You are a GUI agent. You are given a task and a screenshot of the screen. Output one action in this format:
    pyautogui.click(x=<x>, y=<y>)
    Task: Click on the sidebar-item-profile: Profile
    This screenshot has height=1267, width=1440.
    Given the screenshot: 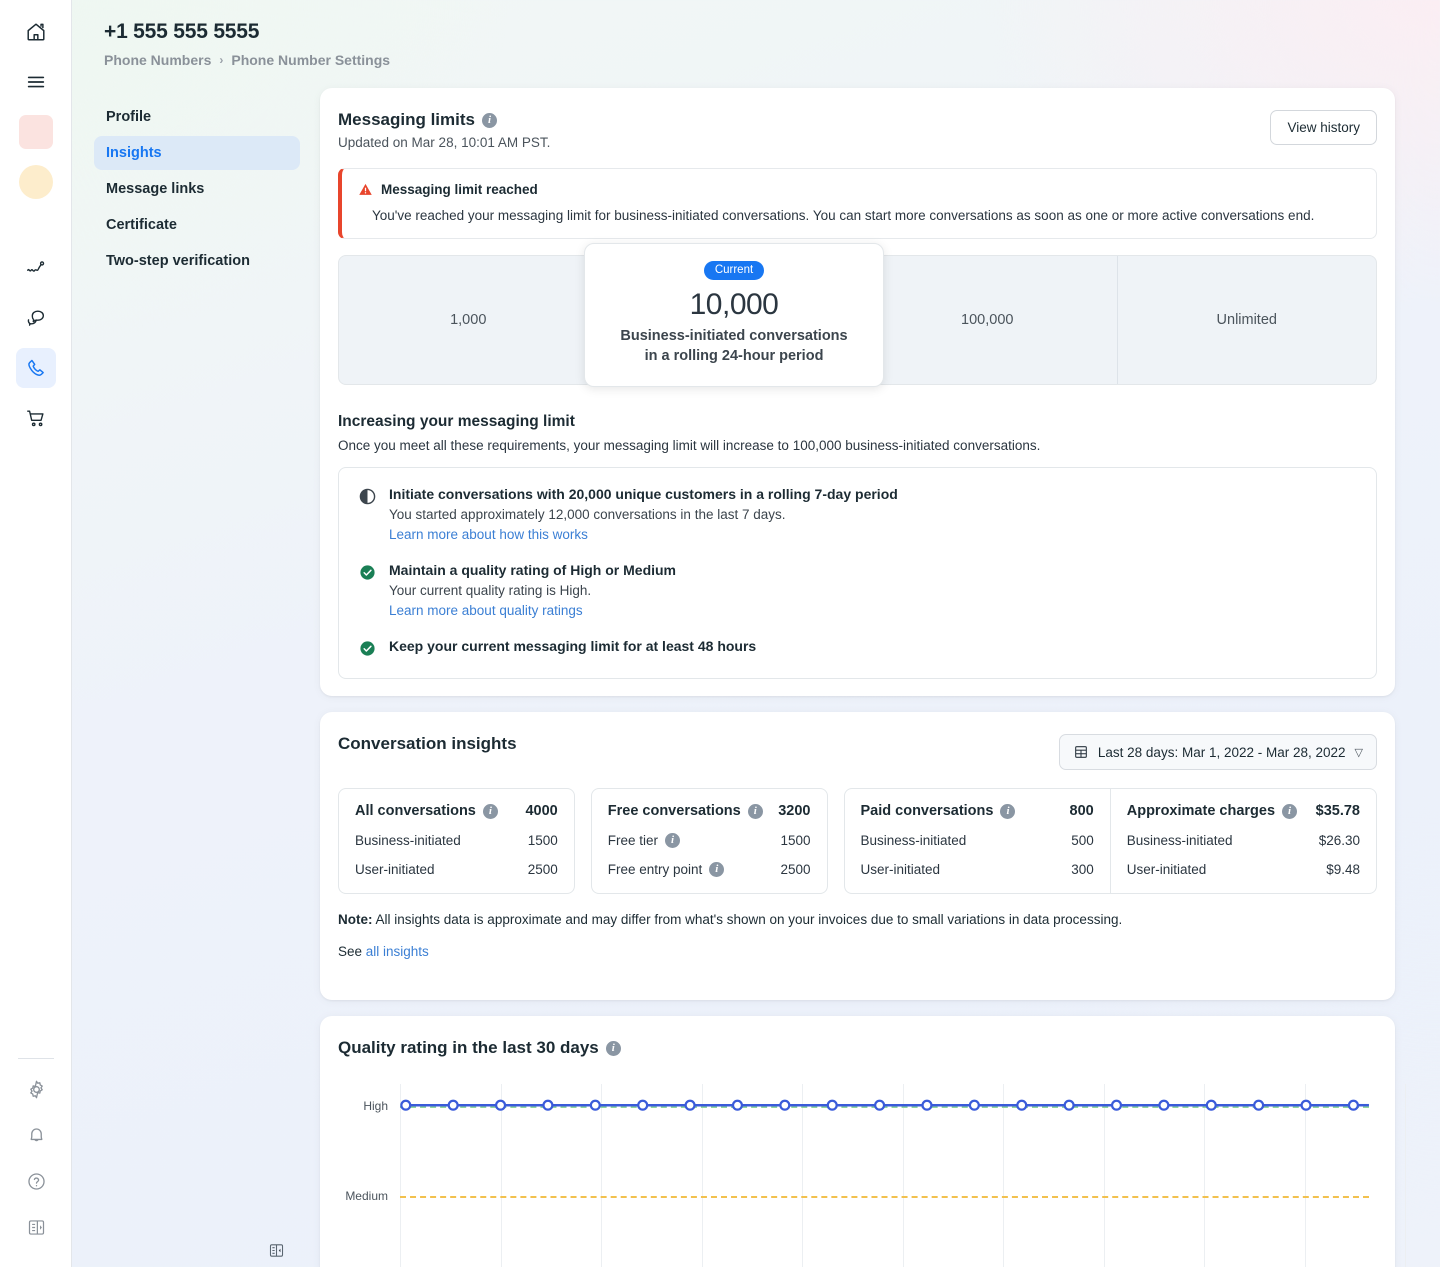 What is the action you would take?
    pyautogui.click(x=197, y=117)
    